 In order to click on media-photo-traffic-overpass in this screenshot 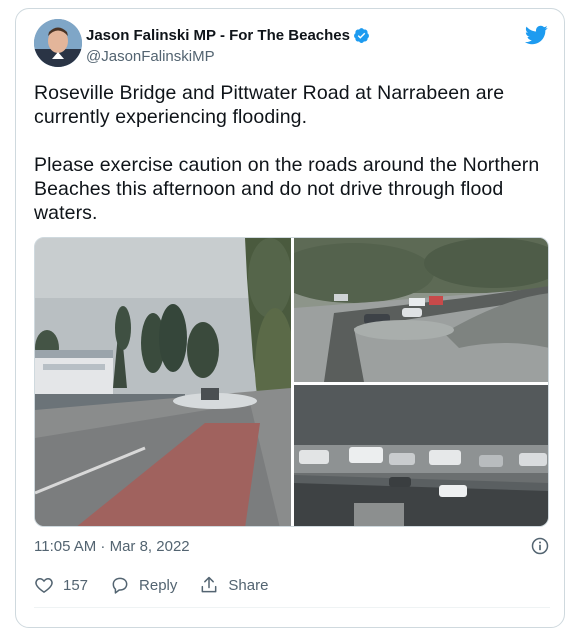, I will do `click(421, 455)`.